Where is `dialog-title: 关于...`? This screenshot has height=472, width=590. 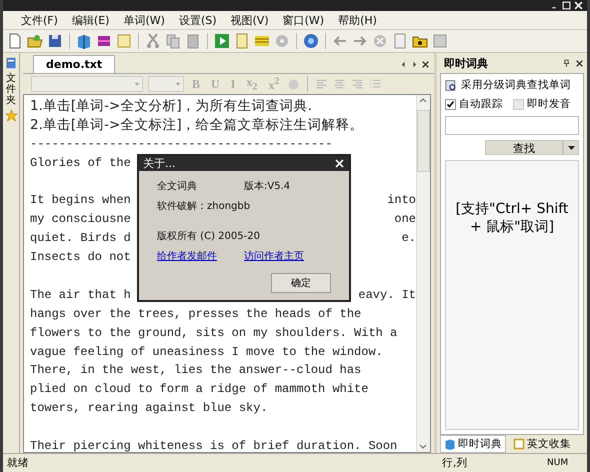 dialog-title: 关于... is located at coordinates (159, 163).